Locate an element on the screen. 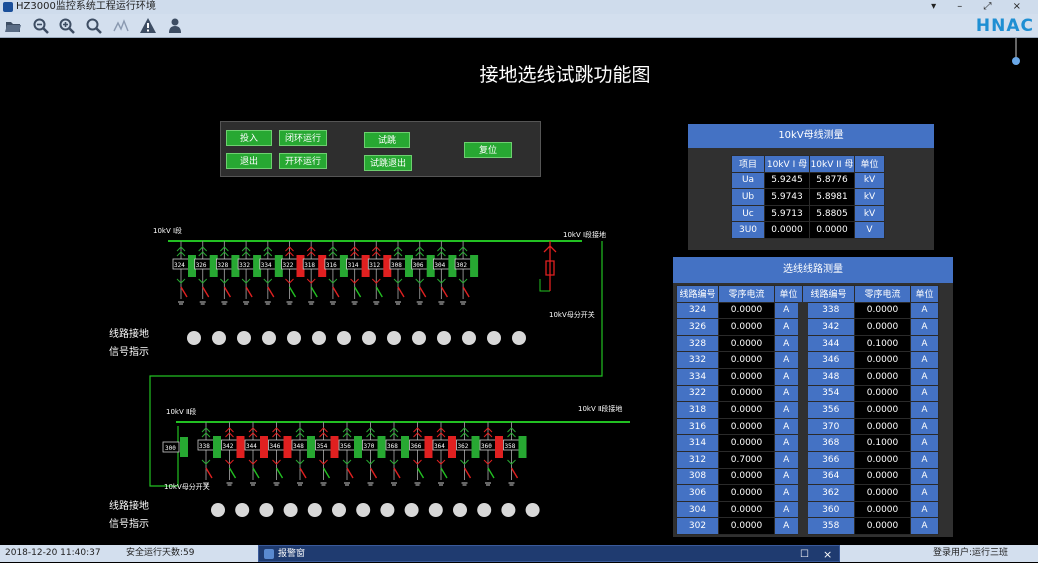 This screenshot has height=563, width=1038. table-row: Uc 5.9713 5.8805 kV is located at coordinates (808, 213).